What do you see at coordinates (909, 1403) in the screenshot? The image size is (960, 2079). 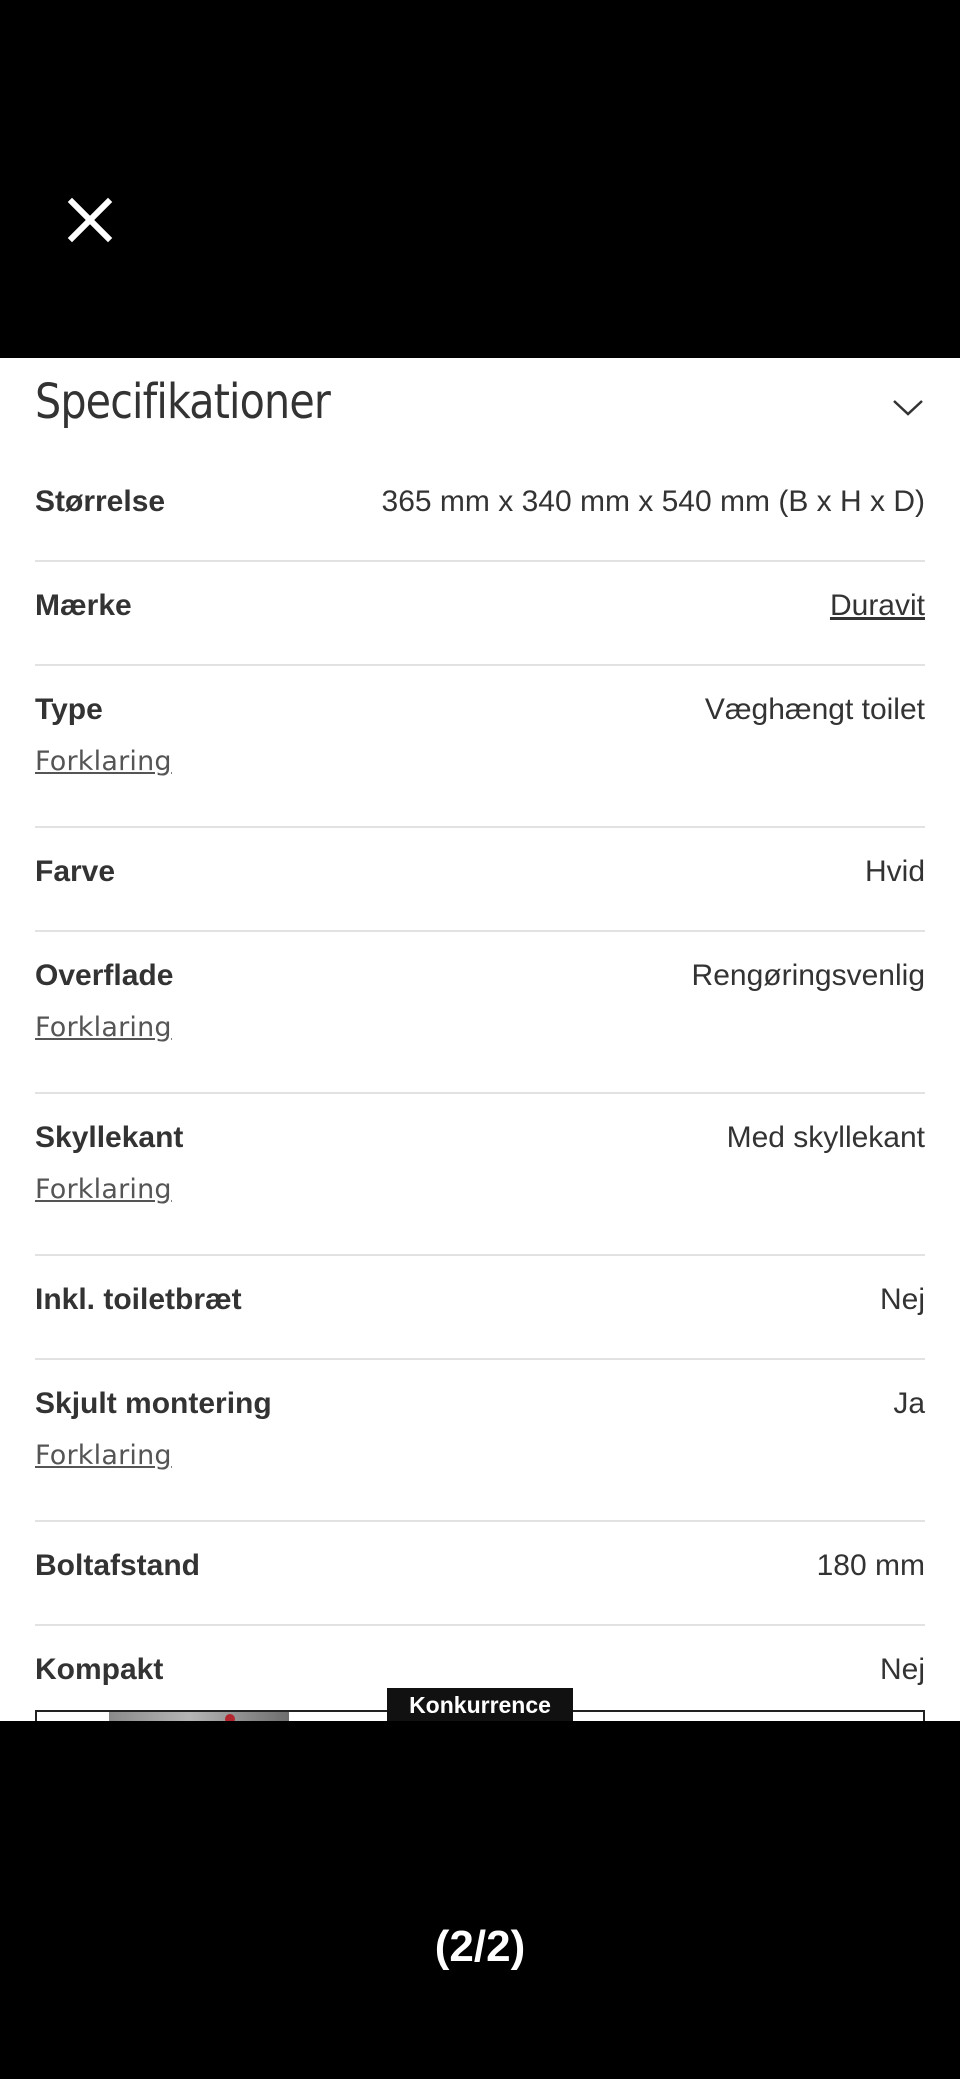 I see `spec-value: Ja` at bounding box center [909, 1403].